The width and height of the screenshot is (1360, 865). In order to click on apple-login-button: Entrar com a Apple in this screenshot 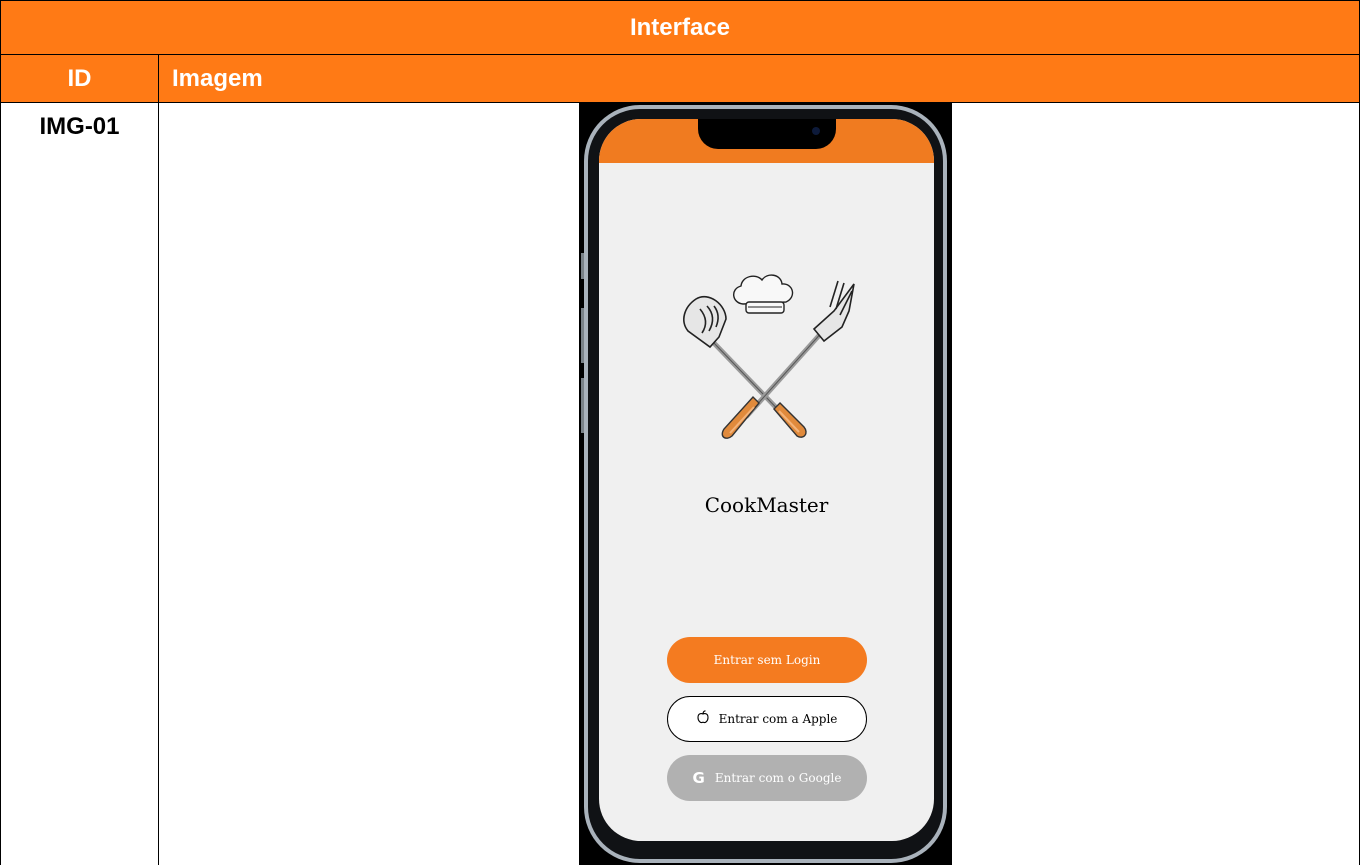, I will do `click(767, 719)`.